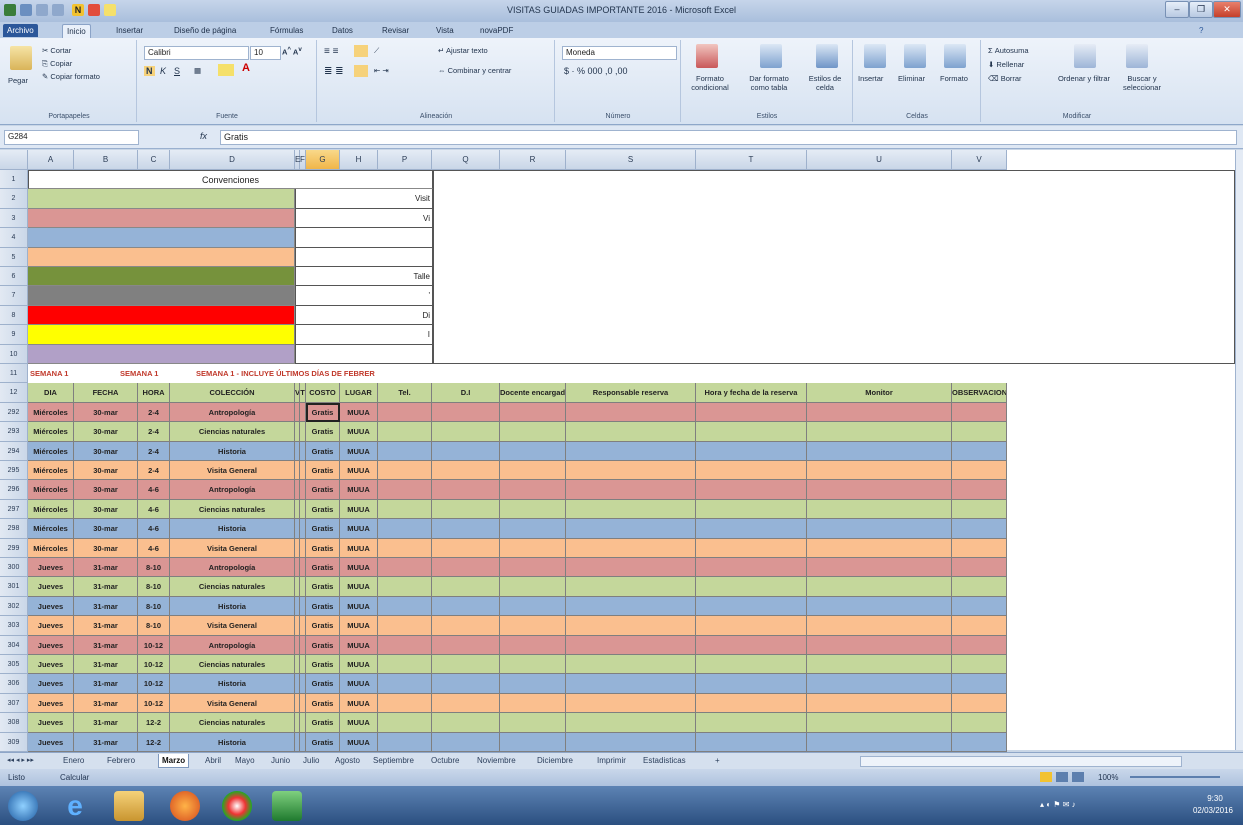 The width and height of the screenshot is (1243, 825). Describe the element at coordinates (154, 393) in the screenshot. I see `table-header-cell: HORA` at that location.